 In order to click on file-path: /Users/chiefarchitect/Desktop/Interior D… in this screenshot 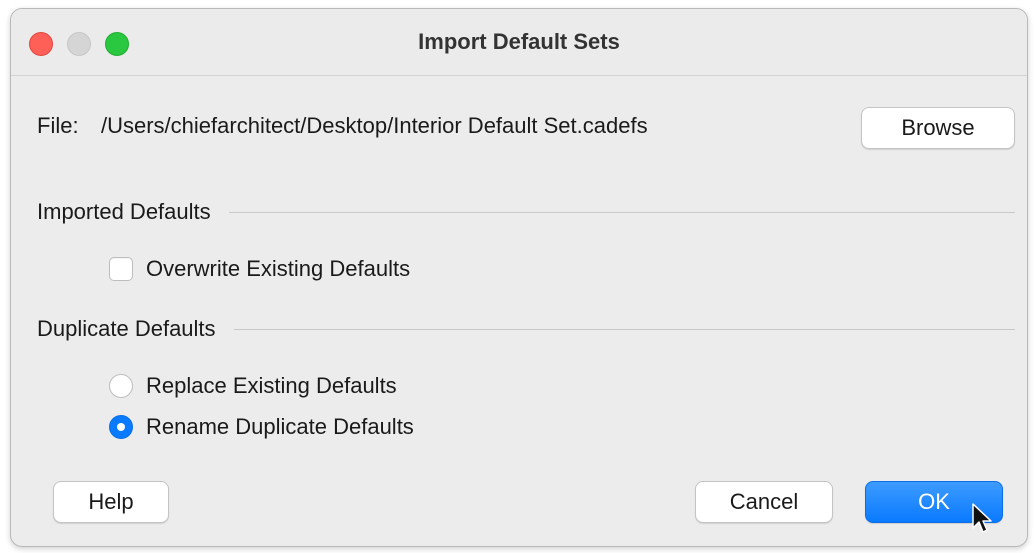, I will do `click(374, 125)`.